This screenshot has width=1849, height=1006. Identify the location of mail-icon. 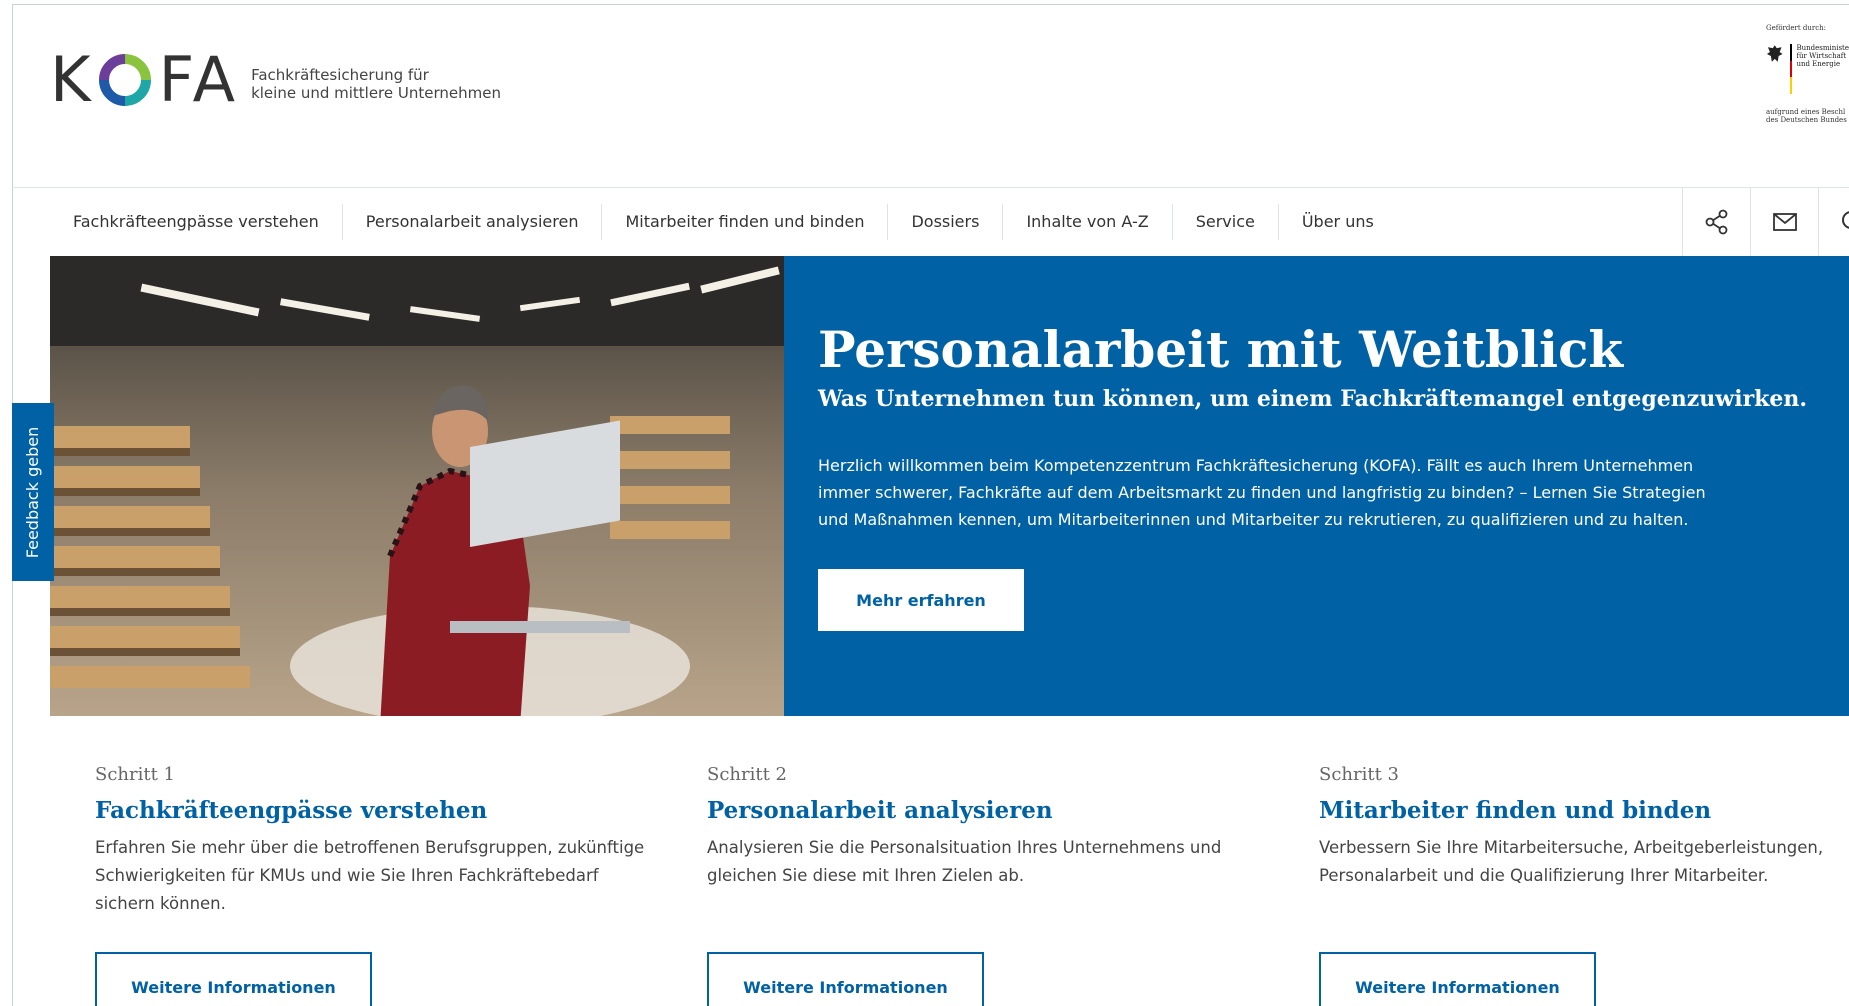
(1784, 222).